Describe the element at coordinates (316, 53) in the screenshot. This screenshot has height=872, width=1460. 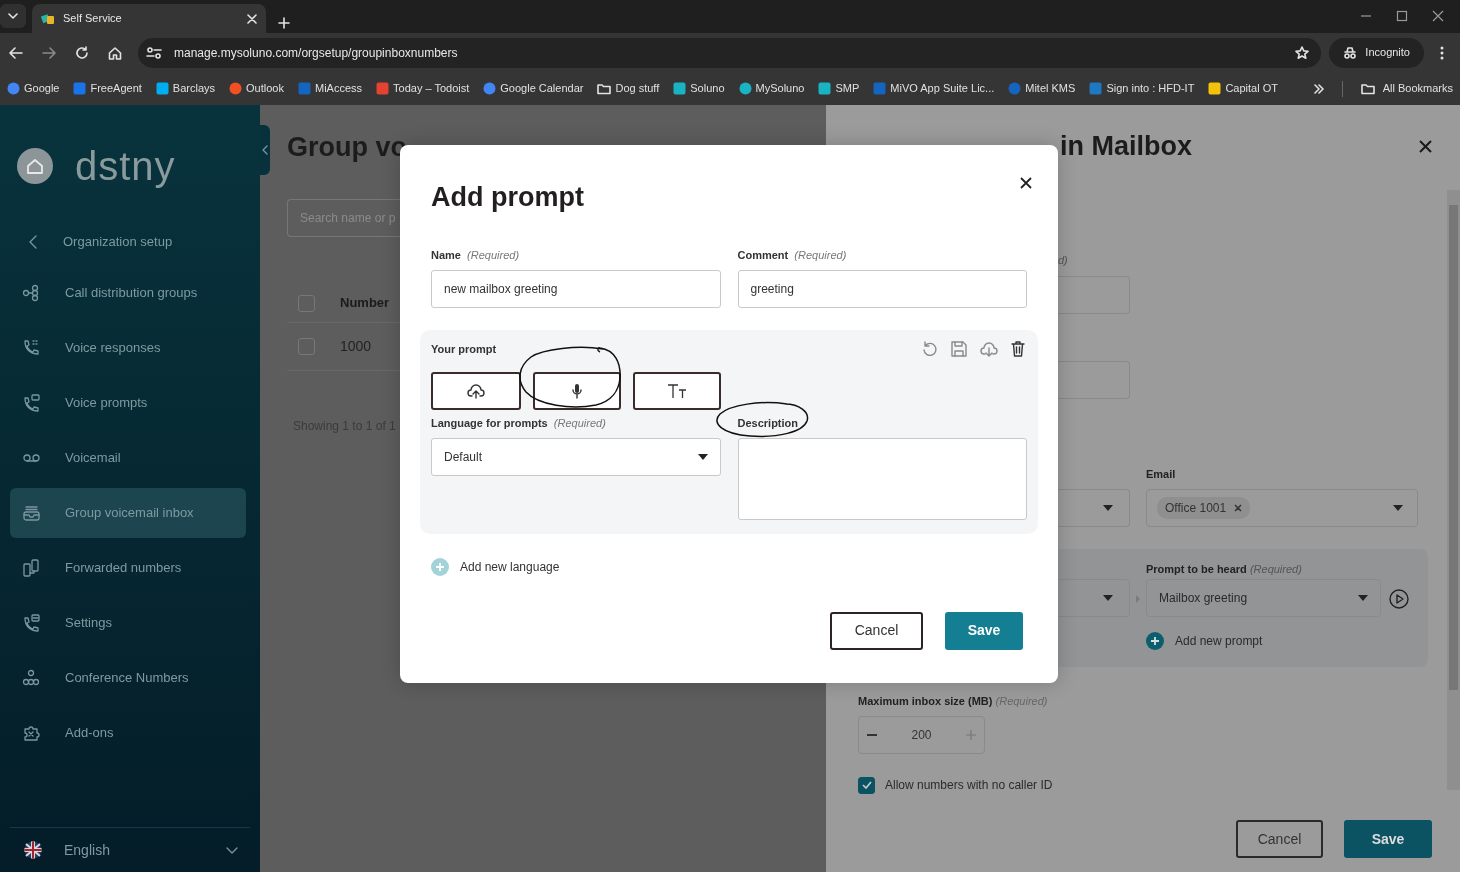
I see `url-text: manage.mysoluno.com/orgsetup/groupinboxnumbers` at that location.